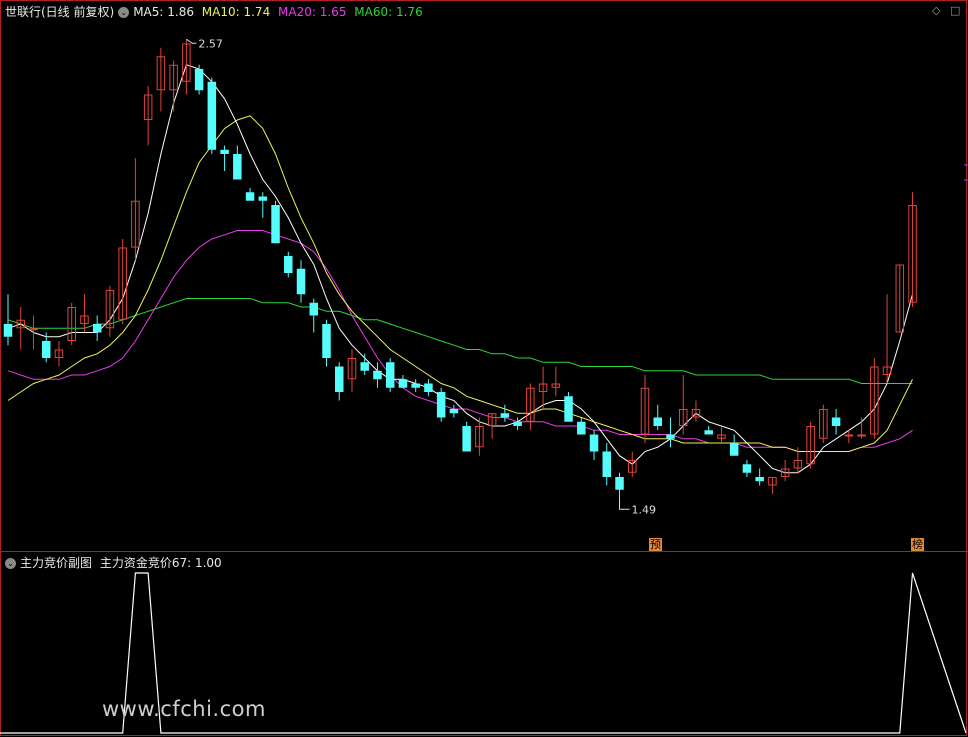 This screenshot has height=737, width=968. I want to click on low-label: 1.49, so click(644, 509).